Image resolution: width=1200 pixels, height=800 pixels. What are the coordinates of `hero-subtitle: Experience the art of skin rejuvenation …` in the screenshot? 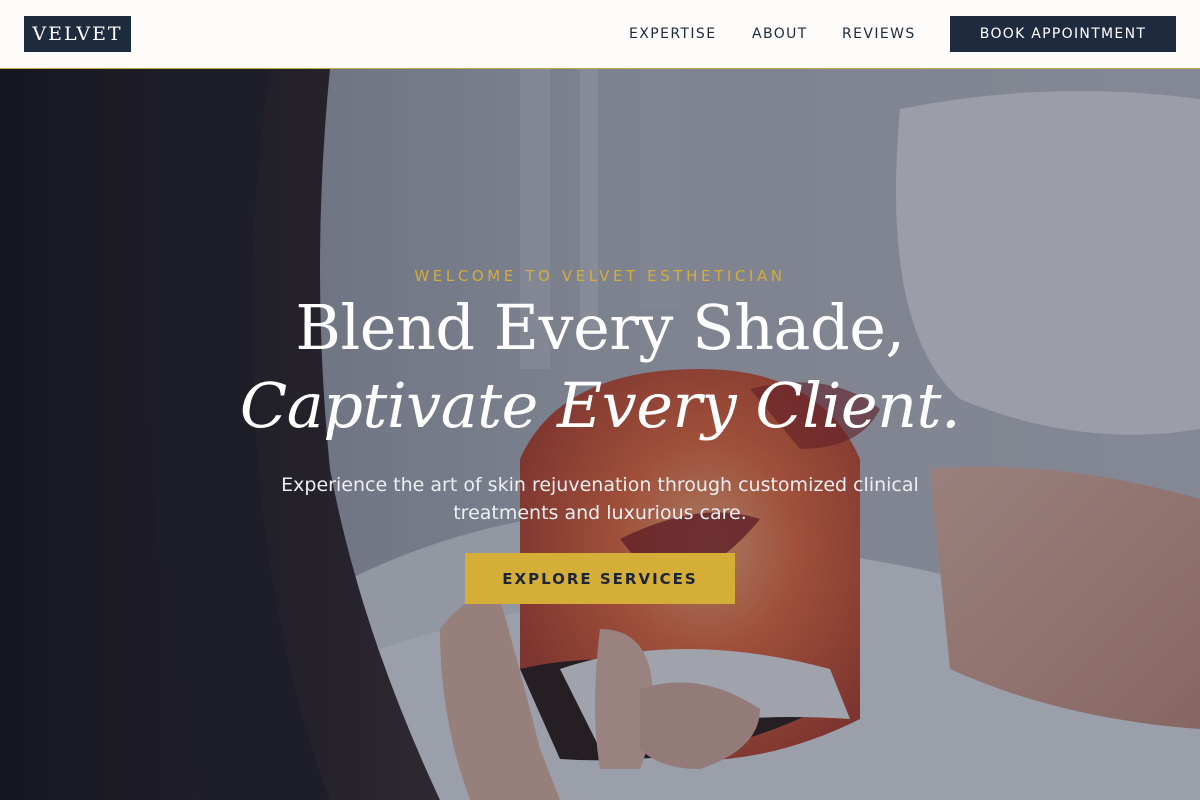 It's located at (600, 499).